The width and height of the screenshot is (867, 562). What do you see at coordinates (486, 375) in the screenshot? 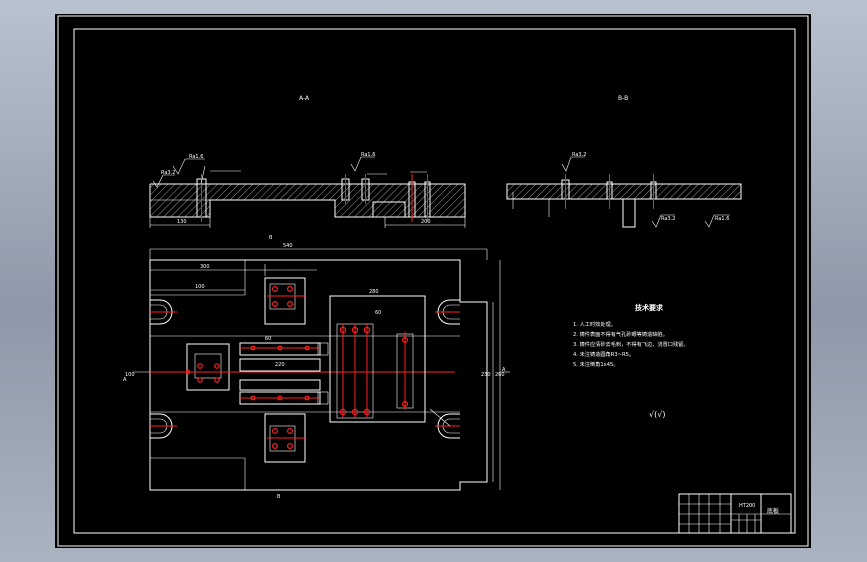
I see `svg-text: 230` at bounding box center [486, 375].